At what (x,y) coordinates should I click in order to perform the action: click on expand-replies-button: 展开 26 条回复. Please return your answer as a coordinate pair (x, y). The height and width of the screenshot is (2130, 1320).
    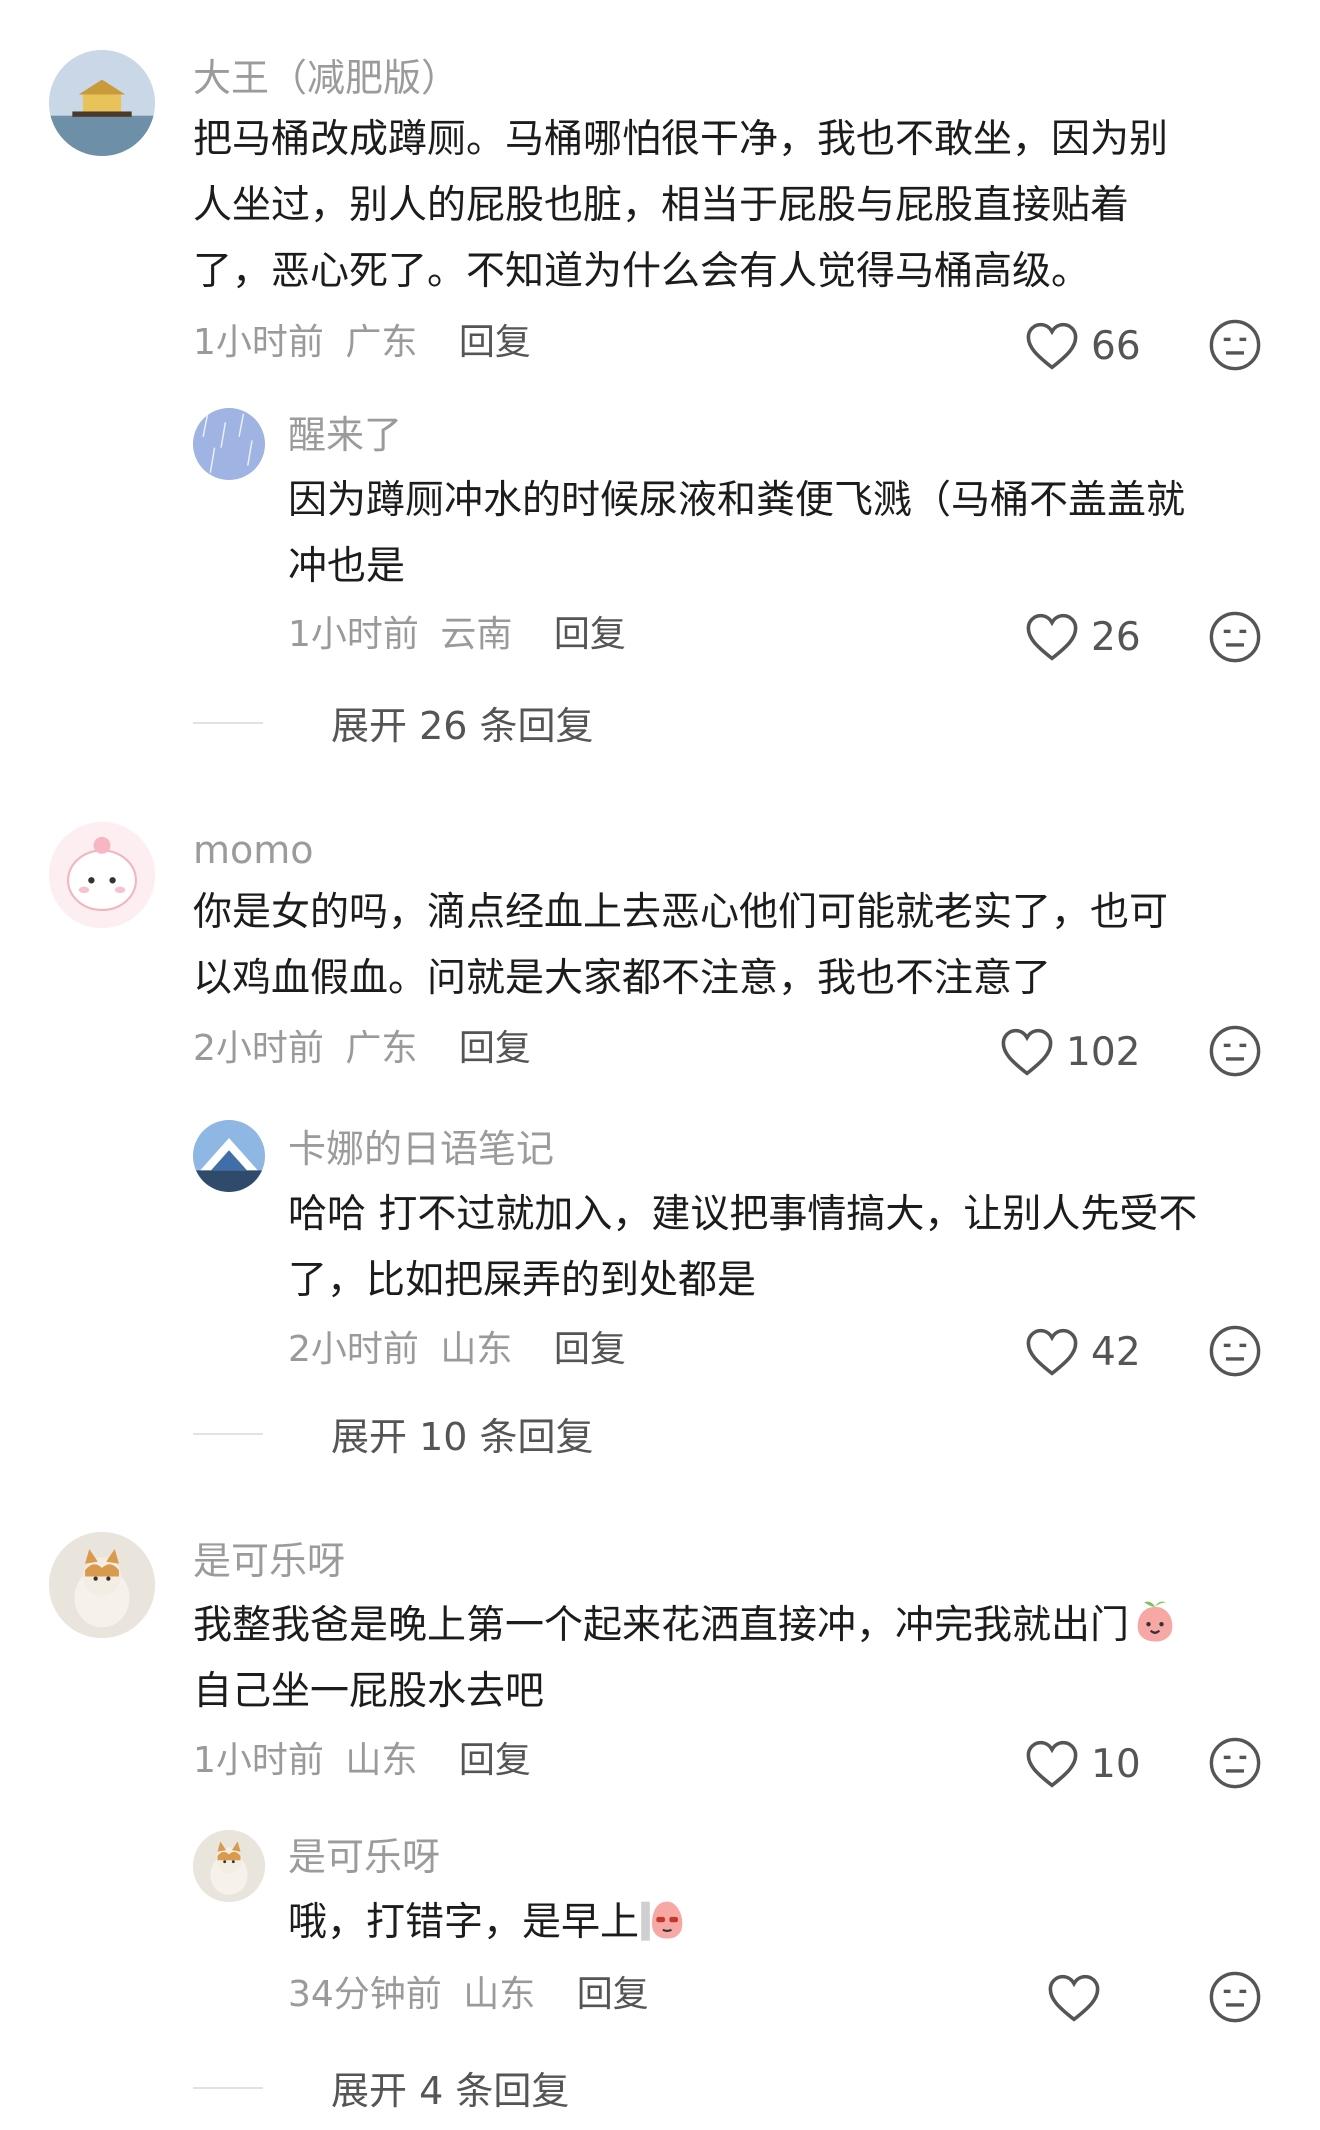
    Looking at the image, I should click on (393, 722).